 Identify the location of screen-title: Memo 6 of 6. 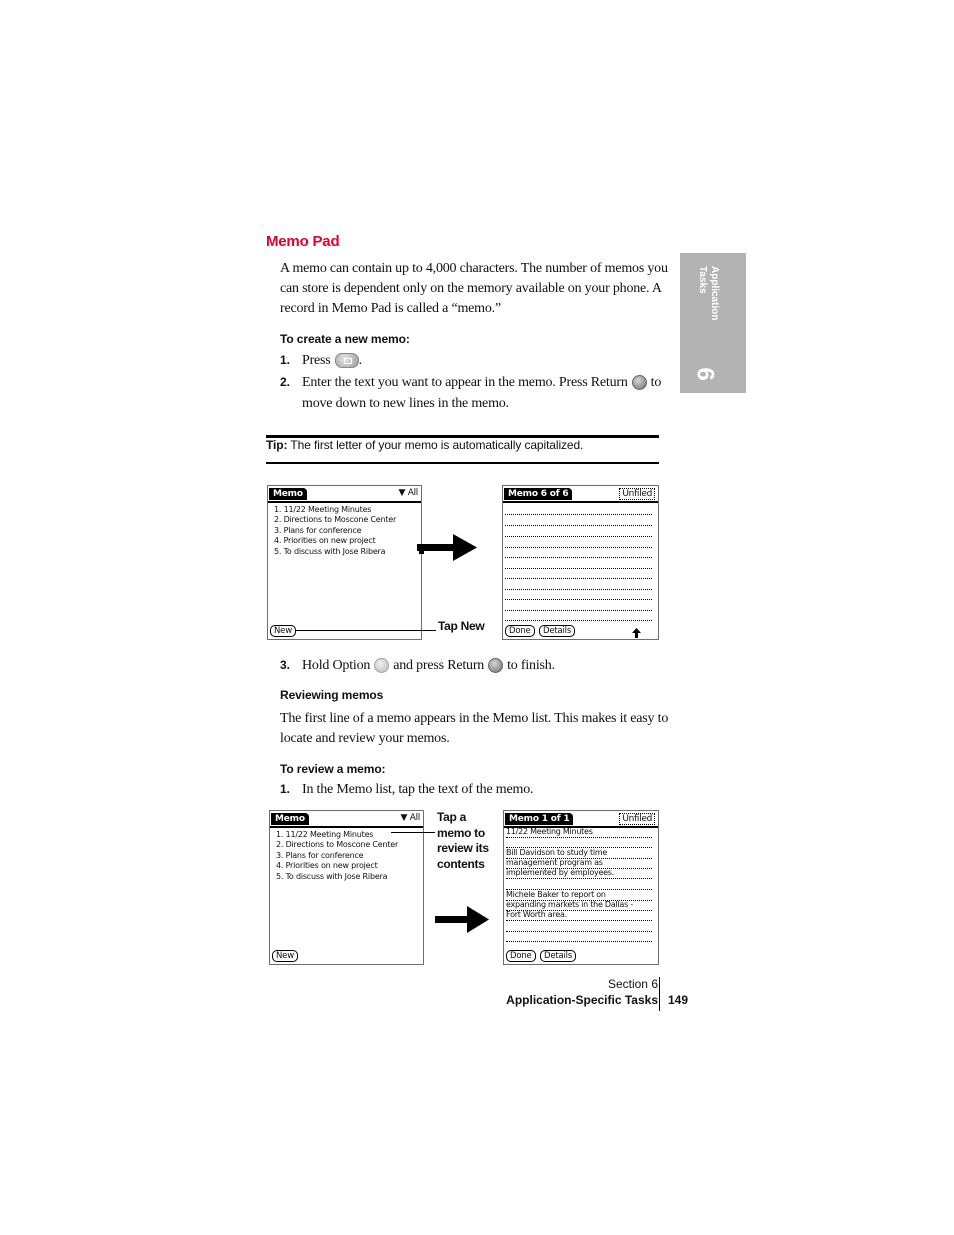
(538, 494).